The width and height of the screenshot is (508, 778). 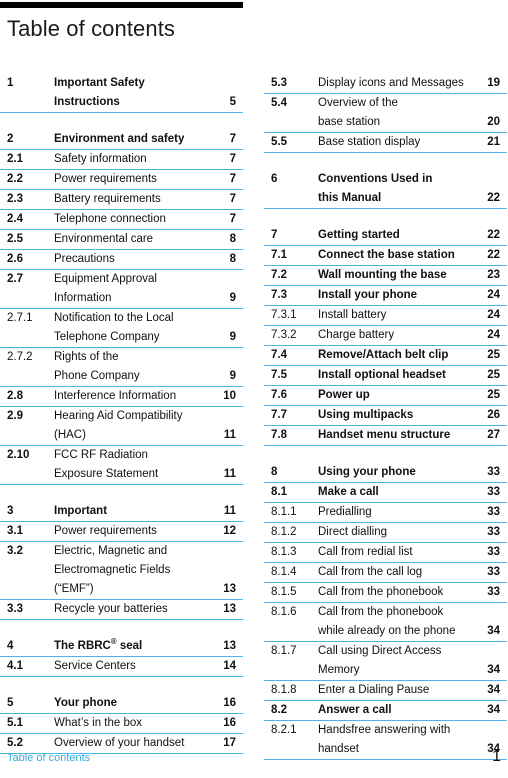 I want to click on toc-entry: 7.6 Power up 25, so click(x=385, y=396).